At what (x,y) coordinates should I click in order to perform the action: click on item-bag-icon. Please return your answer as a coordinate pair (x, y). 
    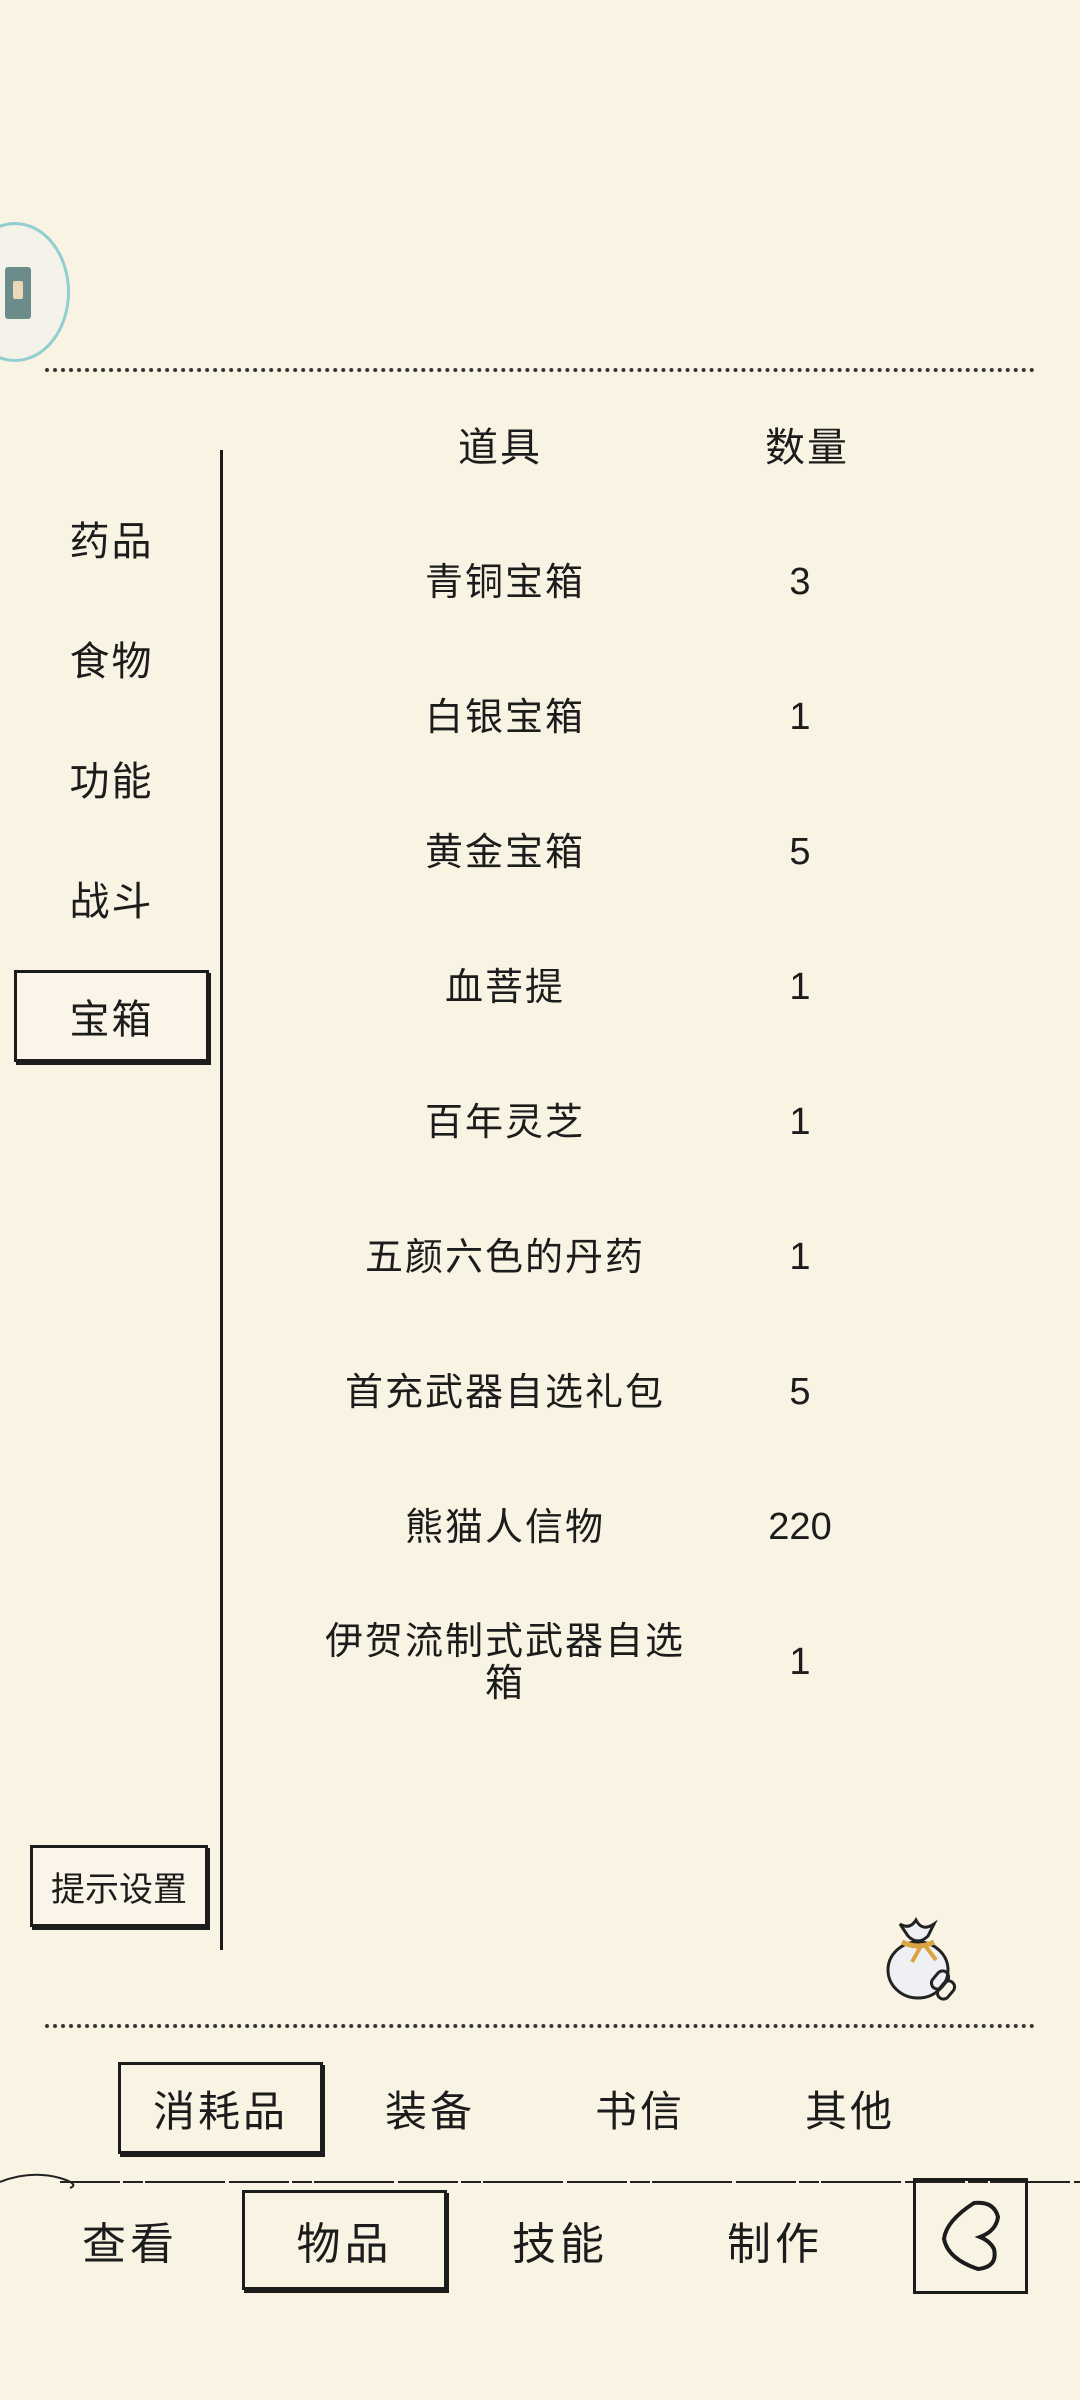
    Looking at the image, I should click on (922, 1956).